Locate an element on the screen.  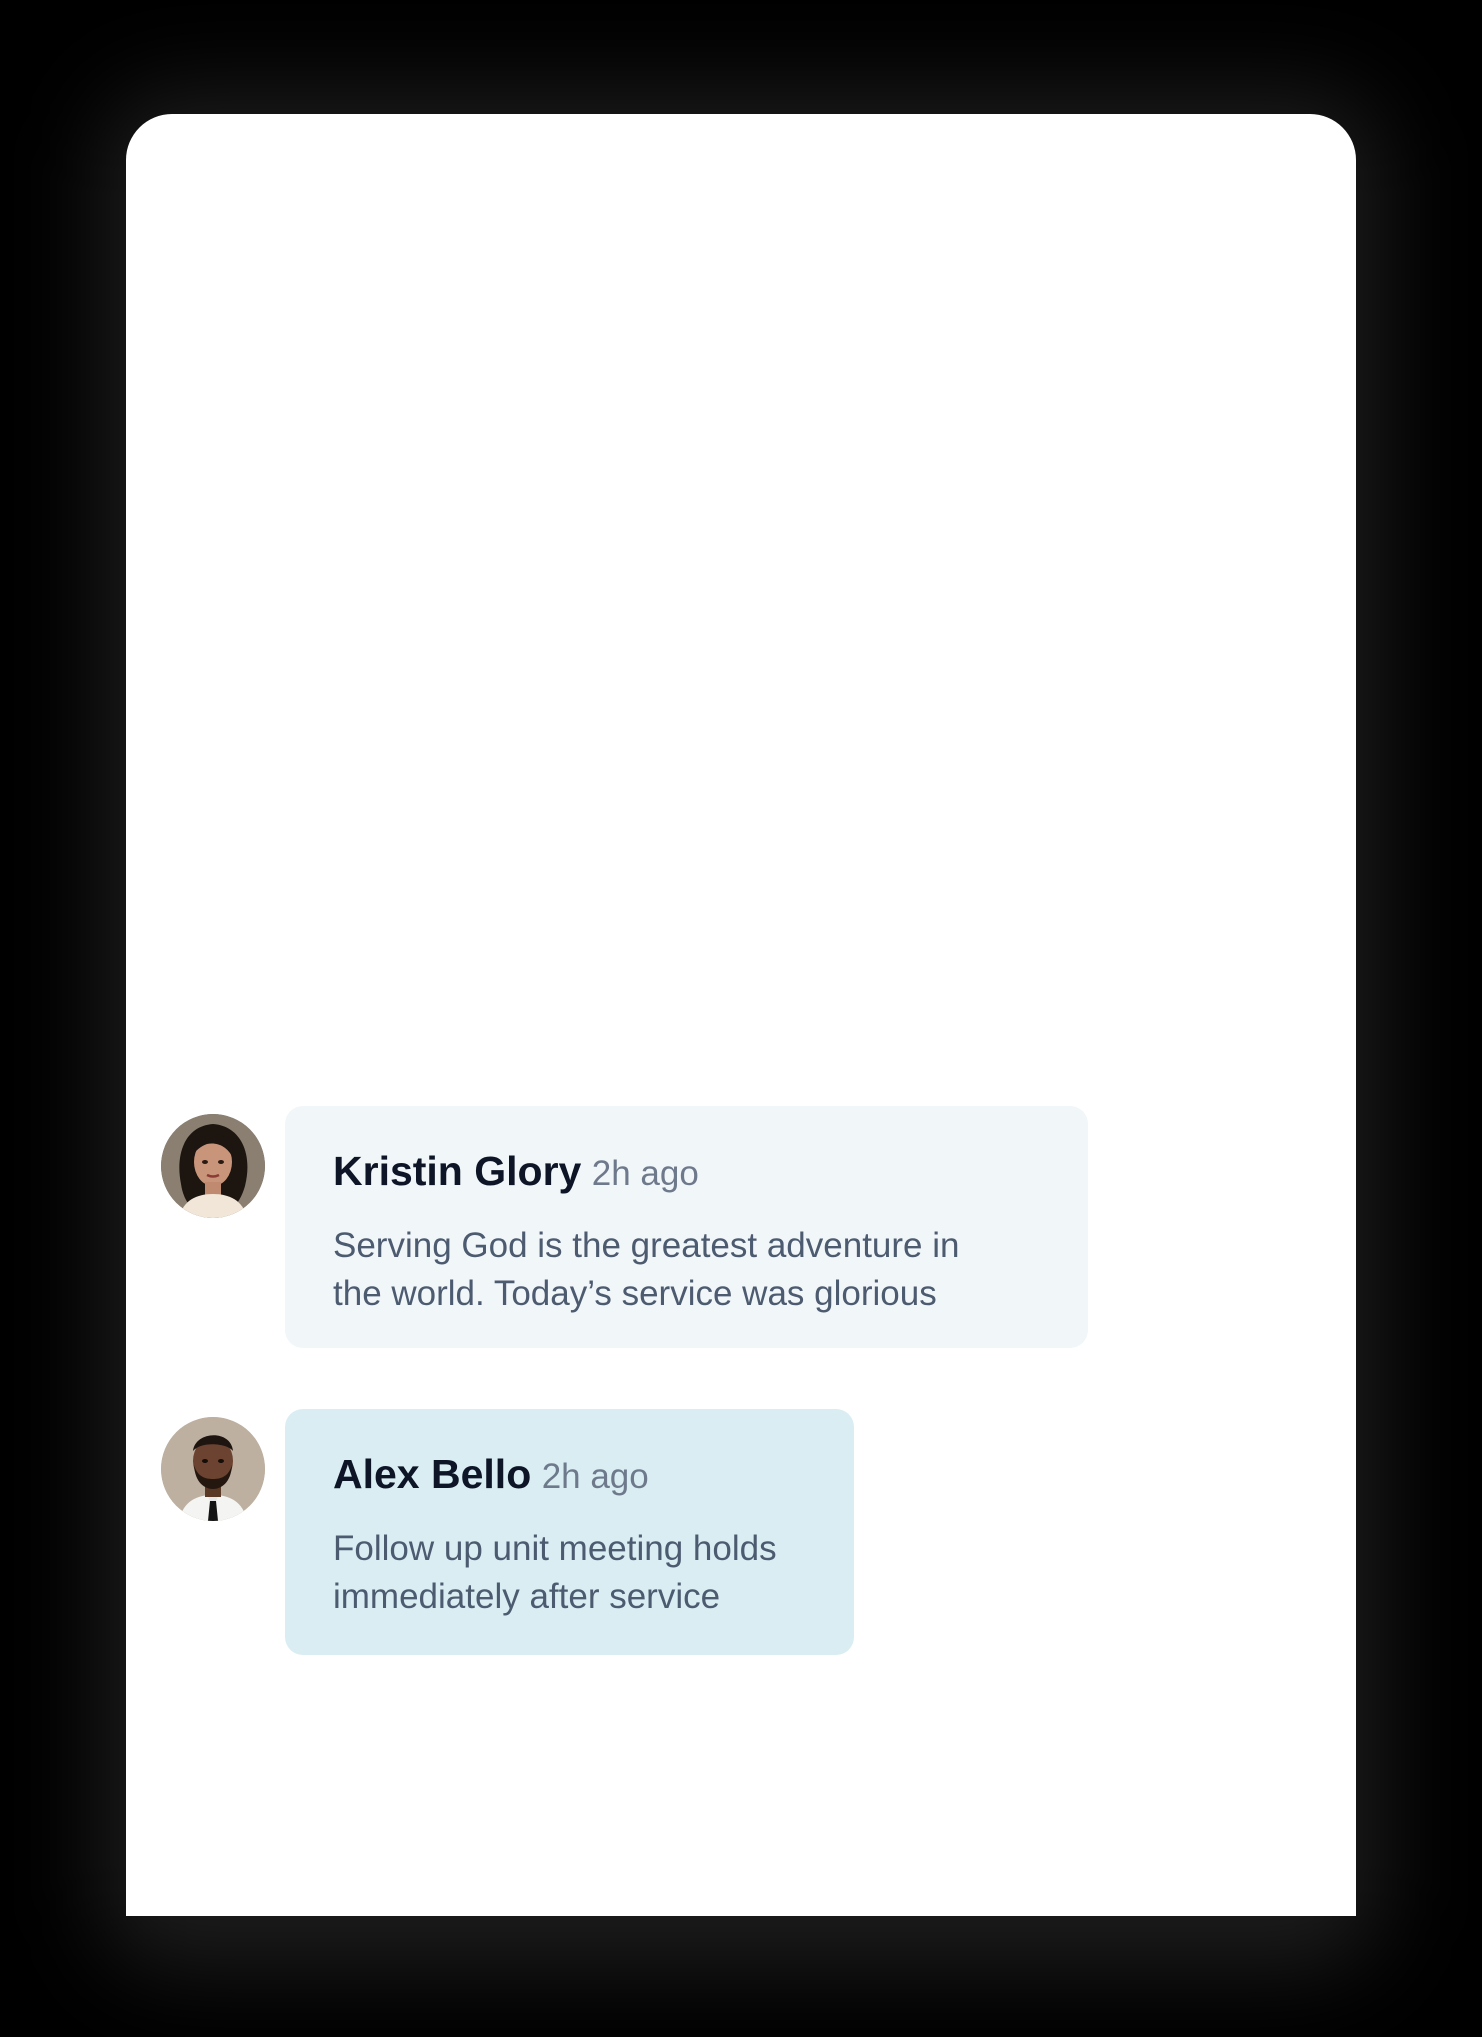
author-name: Kristin Glory is located at coordinates (457, 1171).